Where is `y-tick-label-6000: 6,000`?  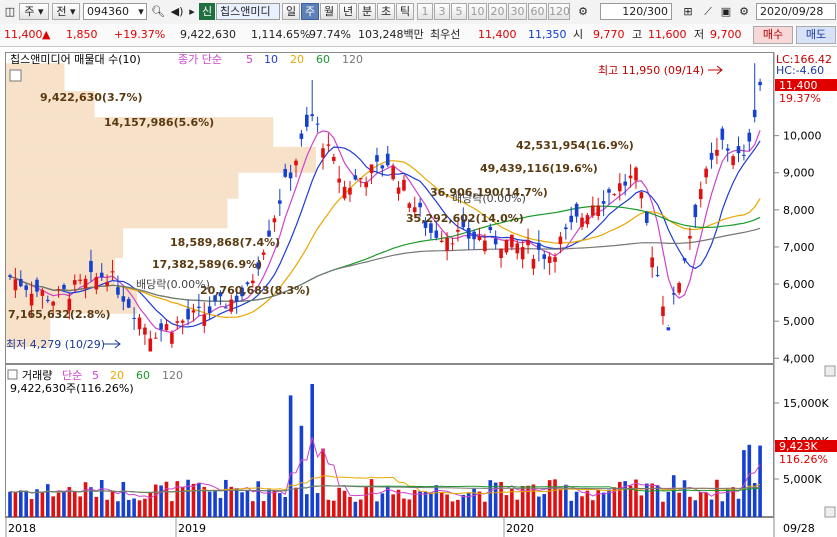 y-tick-label-6000: 6,000 is located at coordinates (799, 284).